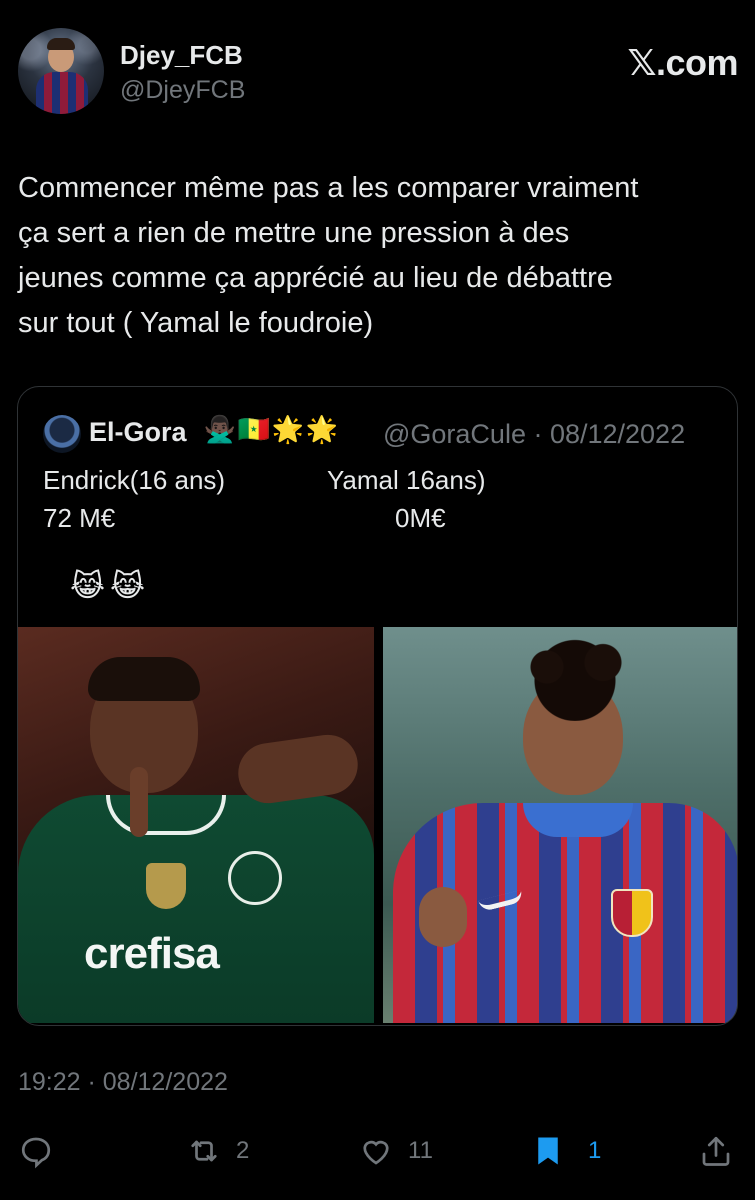 This screenshot has height=1200, width=755. Describe the element at coordinates (61, 71) in the screenshot. I see `avatar` at that location.